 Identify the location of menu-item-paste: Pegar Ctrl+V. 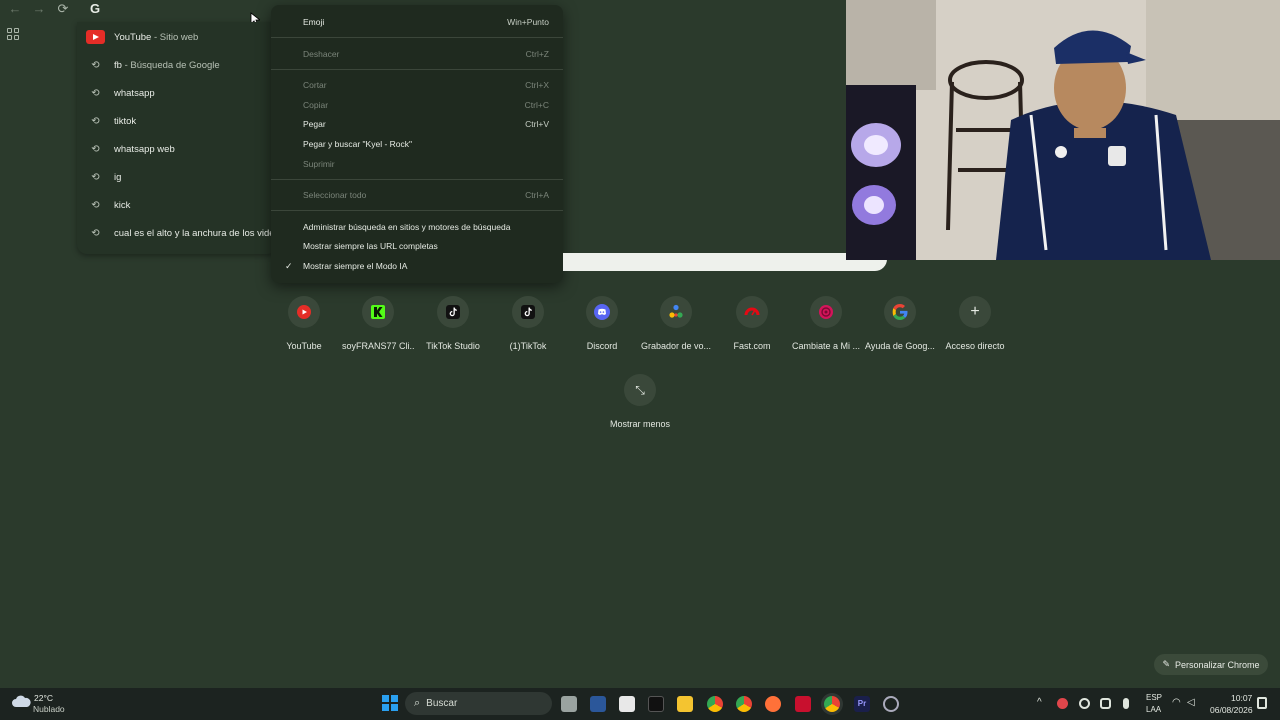
(417, 124).